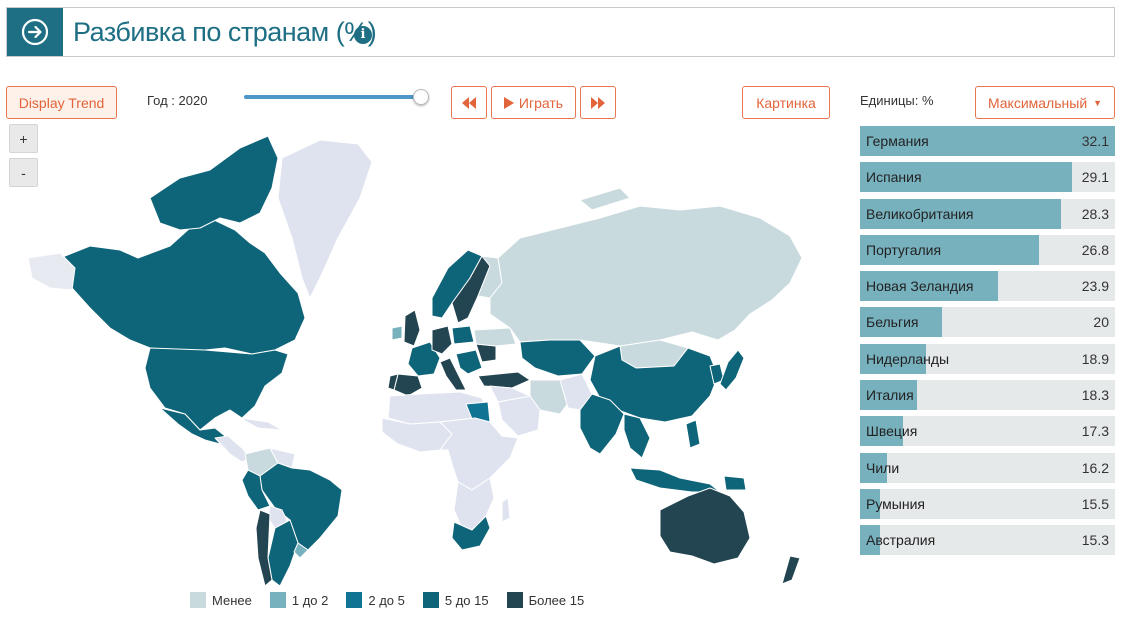  What do you see at coordinates (408, 385) in the screenshot?
I see `map-spain` at bounding box center [408, 385].